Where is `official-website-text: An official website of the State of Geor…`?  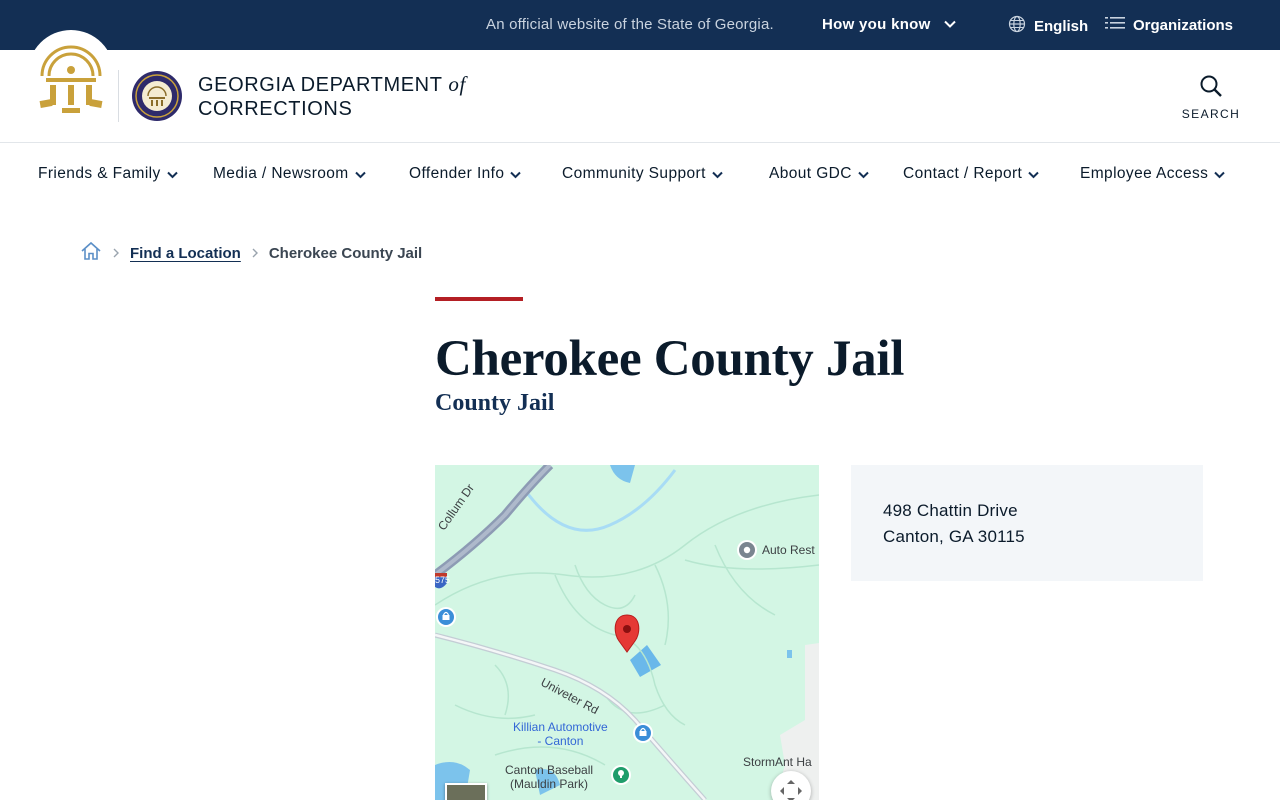
official-website-text: An official website of the State of Geor… is located at coordinates (630, 24).